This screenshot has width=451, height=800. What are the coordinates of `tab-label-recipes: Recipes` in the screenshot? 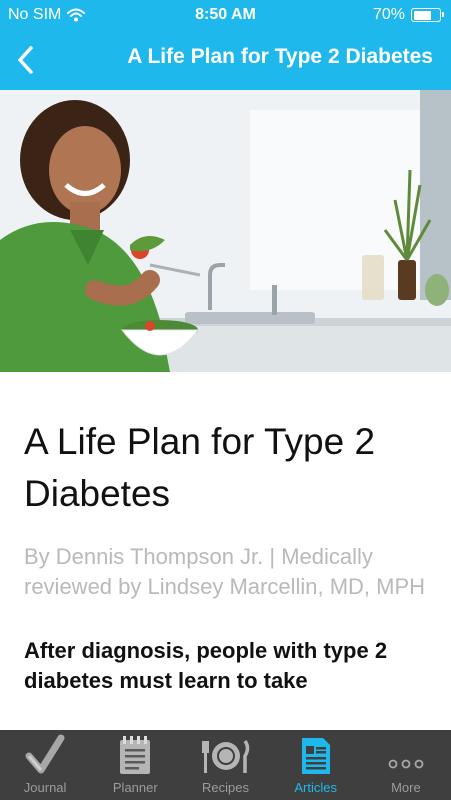 It's located at (225, 787).